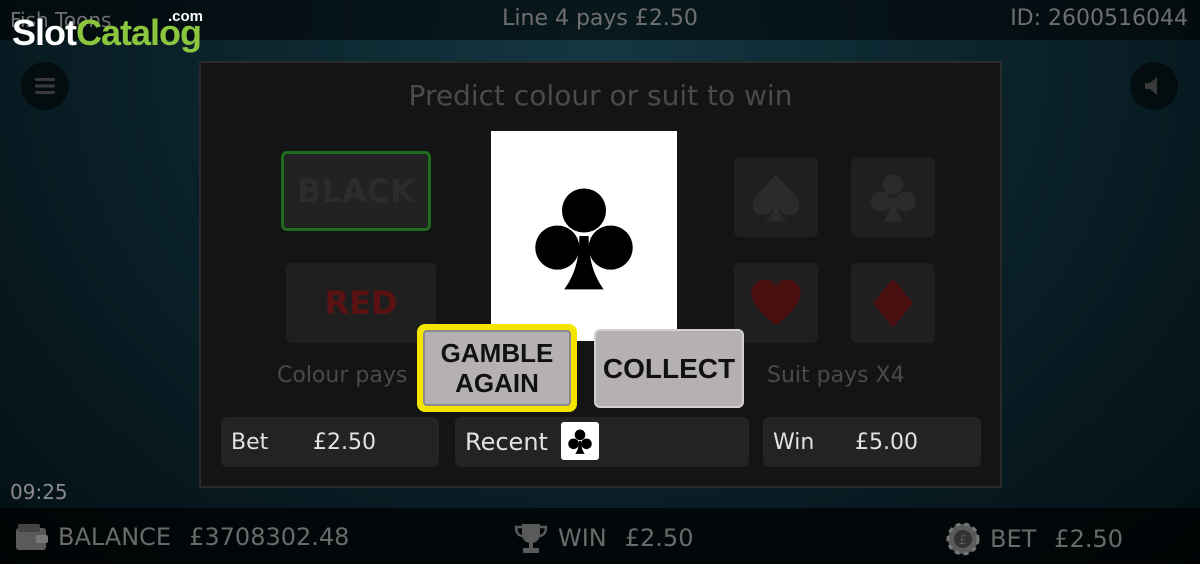 Image resolution: width=1200 pixels, height=564 pixels. I want to click on gamble-again-button: GAMBLE AGAIN, so click(497, 368).